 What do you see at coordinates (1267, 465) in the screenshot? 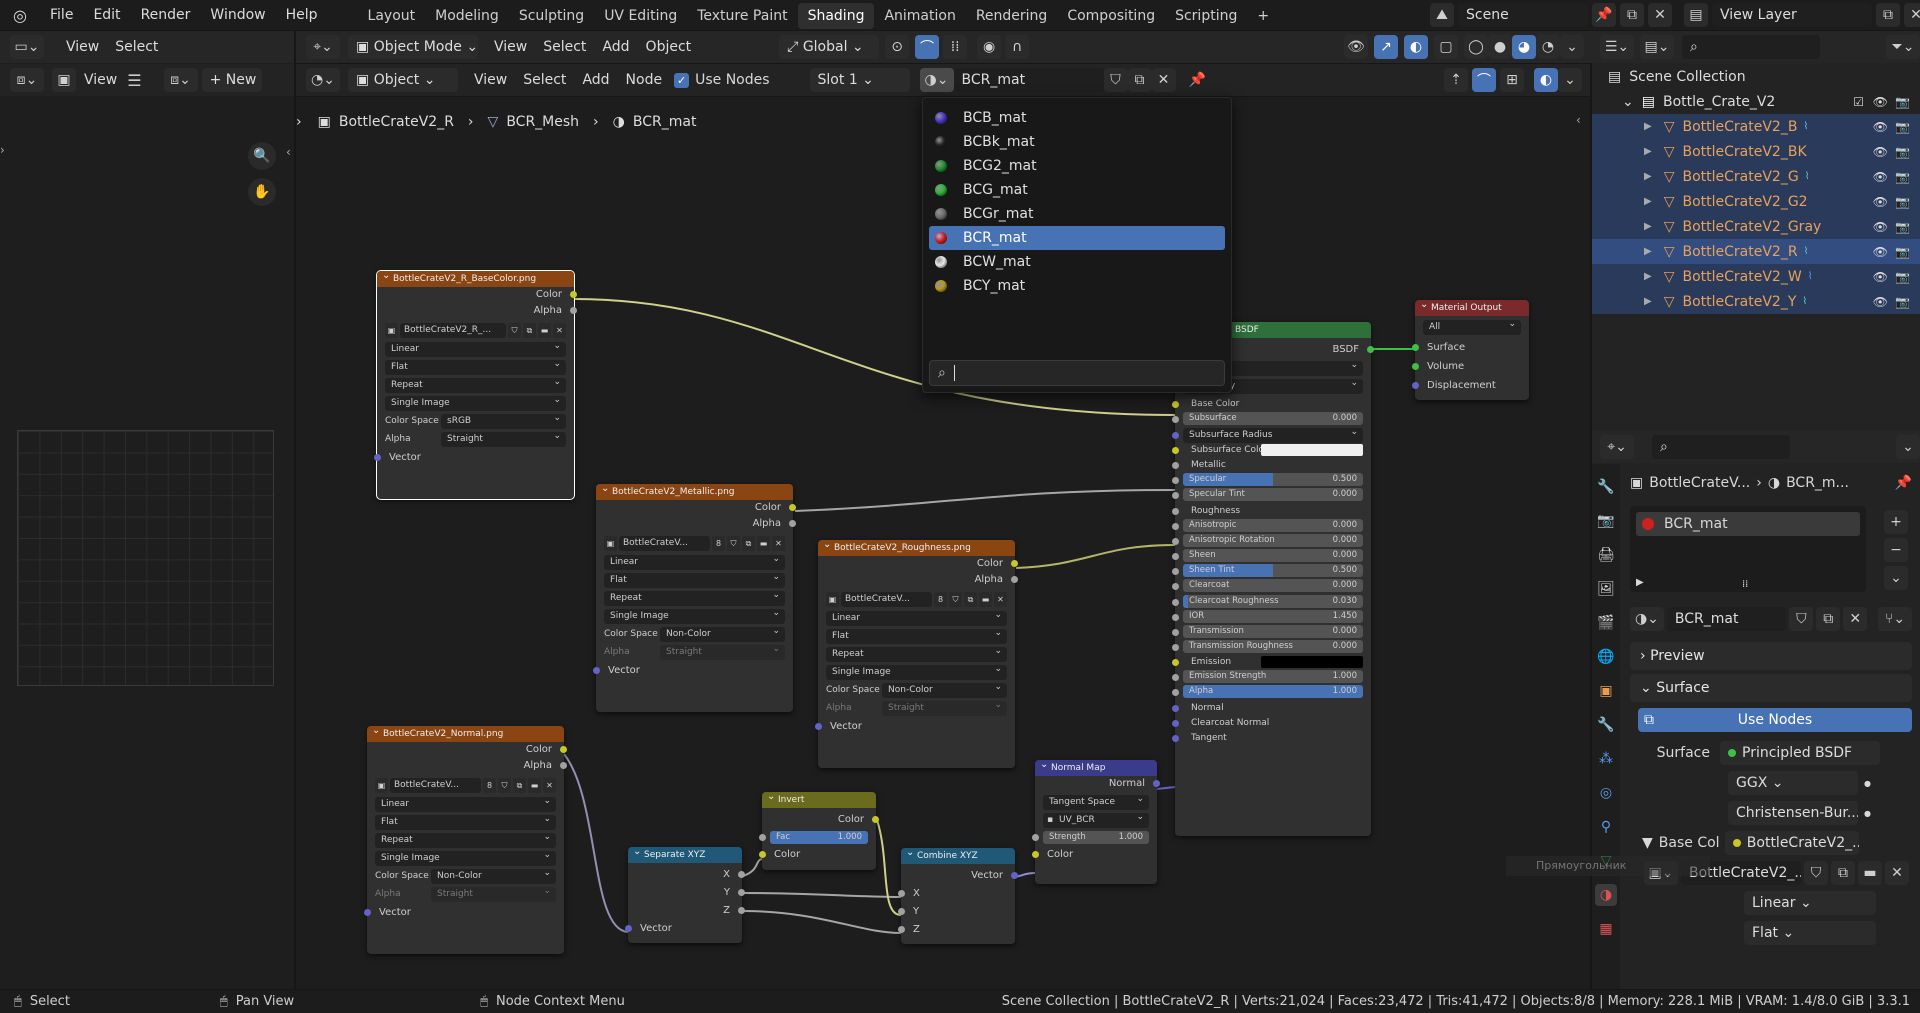
I see `bsdf-input-row: Metallic` at bounding box center [1267, 465].